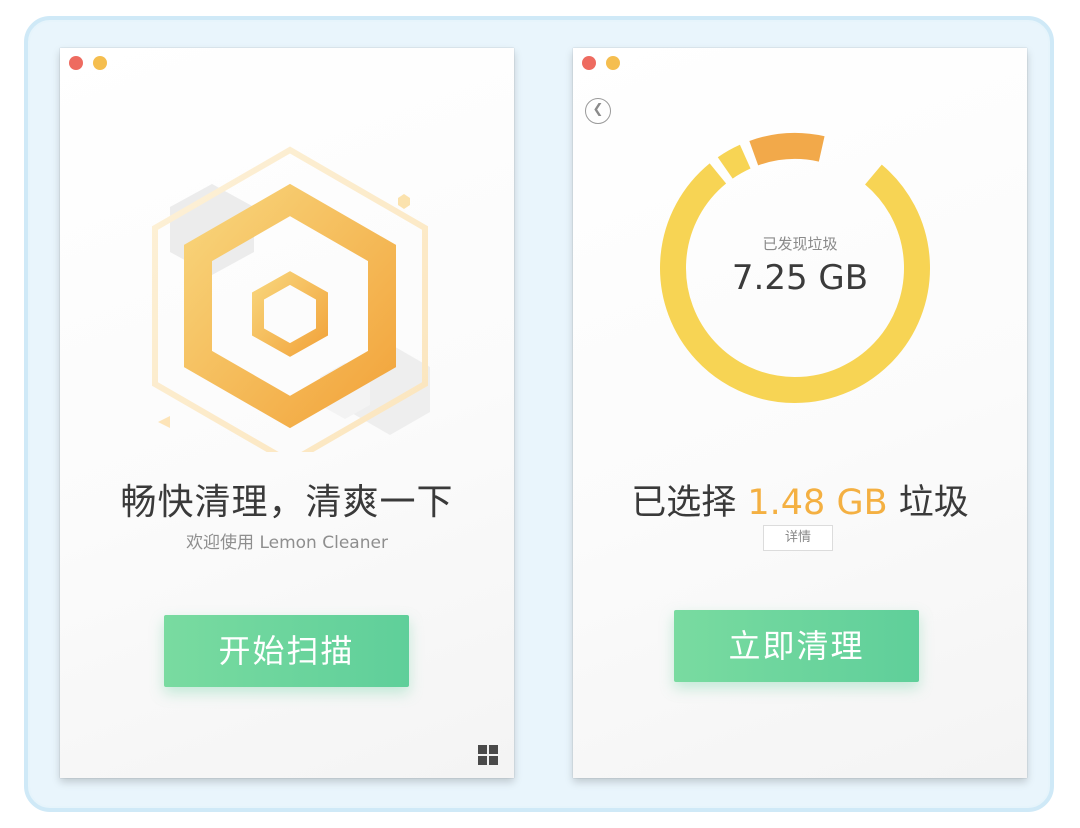 This screenshot has width=1080, height=828. Describe the element at coordinates (287, 543) in the screenshot. I see `welcome-subtitle: 欢迎使用 Lemon Cleaner` at that location.